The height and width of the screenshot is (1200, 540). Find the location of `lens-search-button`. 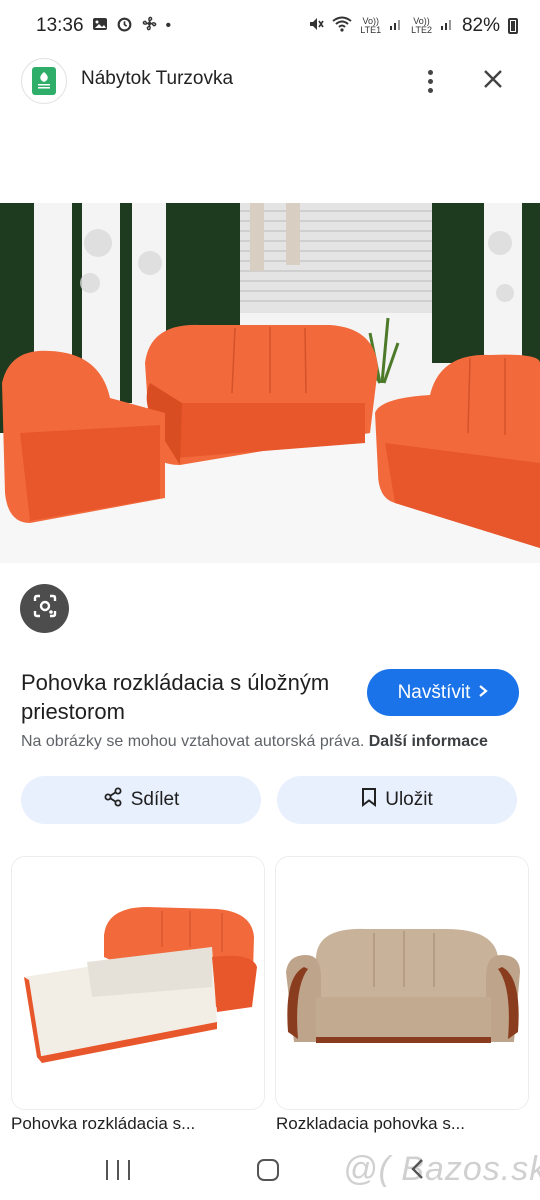

lens-search-button is located at coordinates (44, 608).